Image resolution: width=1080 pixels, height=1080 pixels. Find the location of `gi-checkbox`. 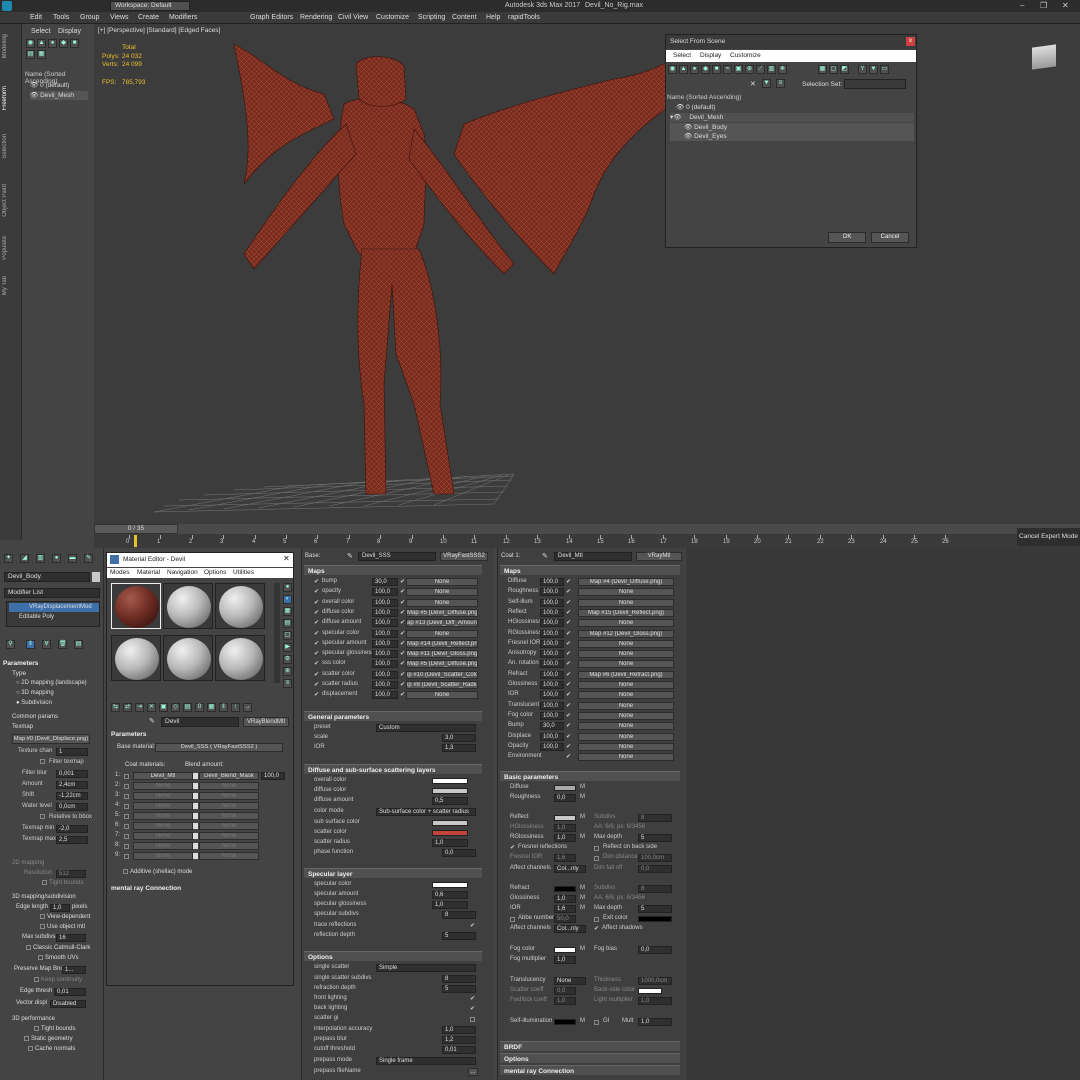

gi-checkbox is located at coordinates (596, 1022).